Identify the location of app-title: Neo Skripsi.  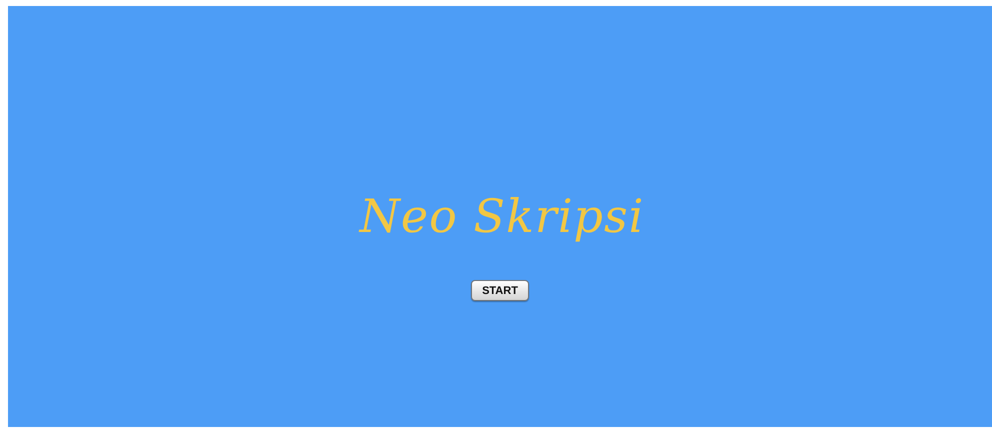
(502, 216).